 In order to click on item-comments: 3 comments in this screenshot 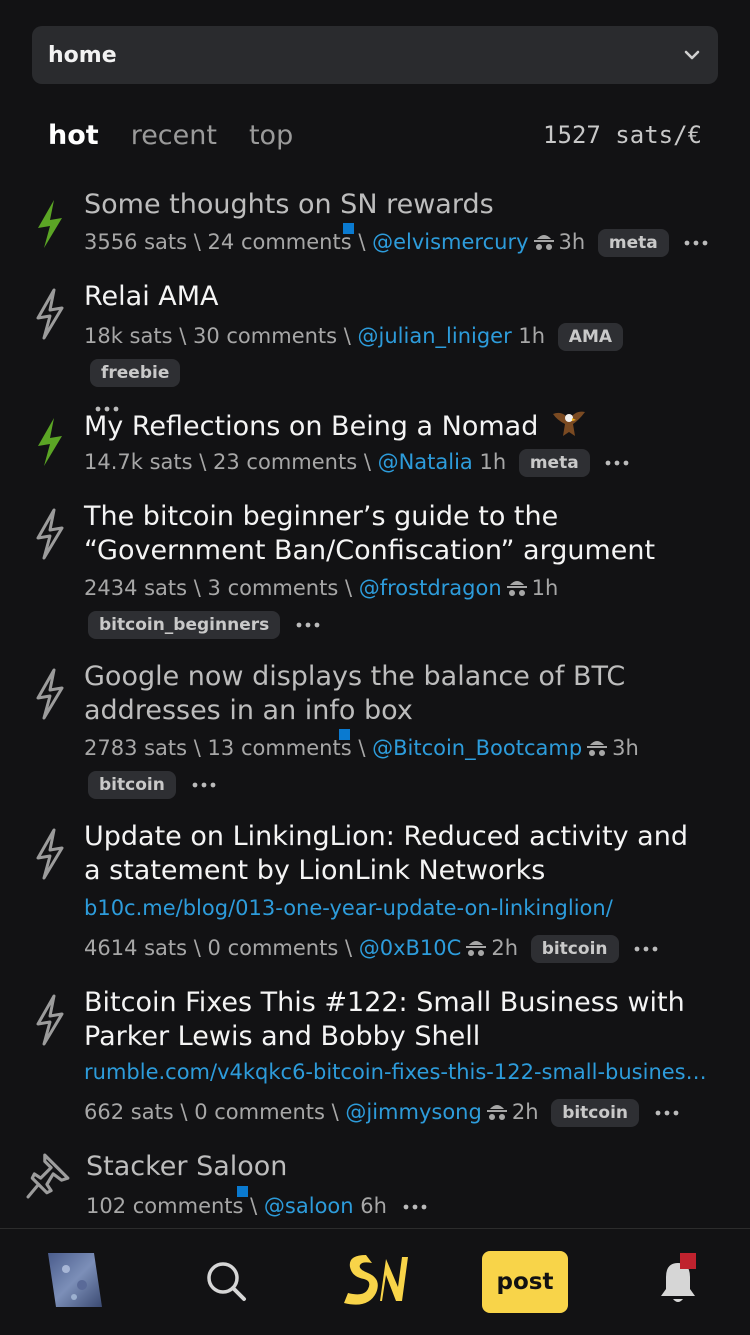, I will do `click(273, 588)`.